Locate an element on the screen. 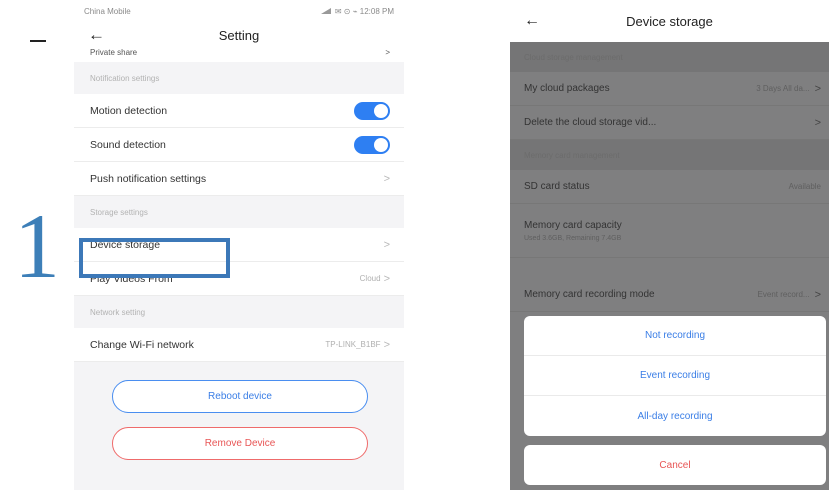  sound-detection-row: Sound detection is located at coordinates (239, 145).